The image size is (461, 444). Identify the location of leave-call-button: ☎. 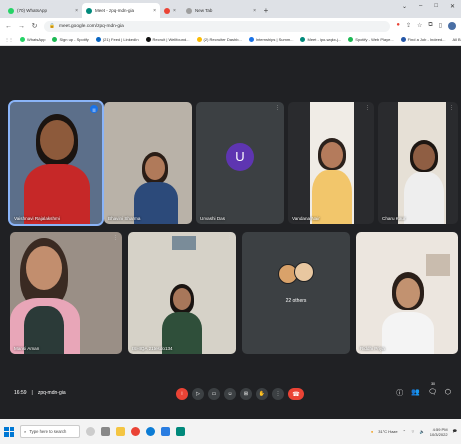
(296, 394).